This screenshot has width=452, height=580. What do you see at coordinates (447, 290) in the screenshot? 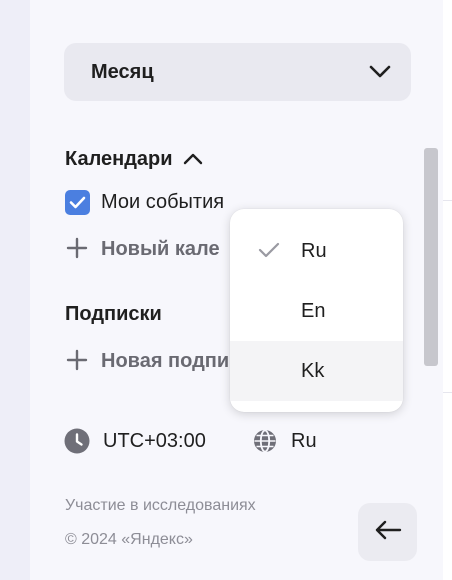
I see `calendar-grid-edge` at bounding box center [447, 290].